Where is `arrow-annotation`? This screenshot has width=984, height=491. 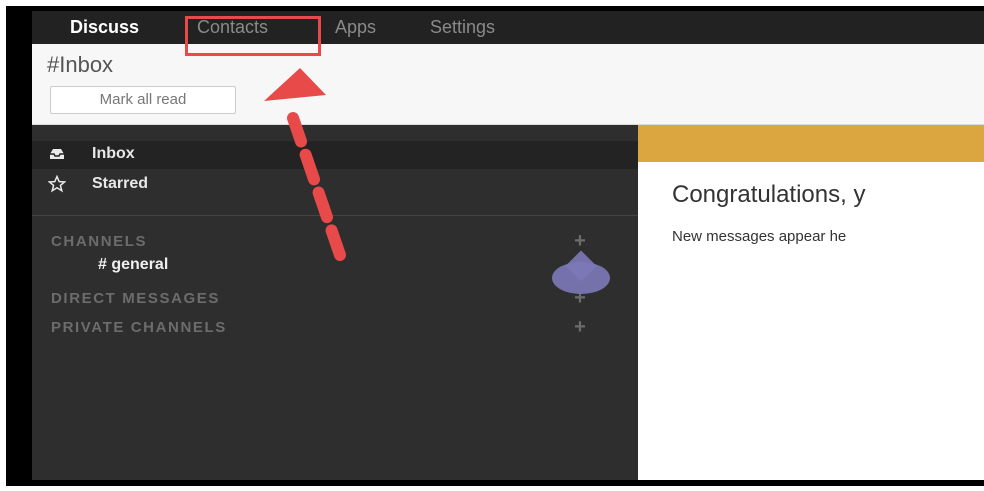 arrow-annotation is located at coordinates (305, 164).